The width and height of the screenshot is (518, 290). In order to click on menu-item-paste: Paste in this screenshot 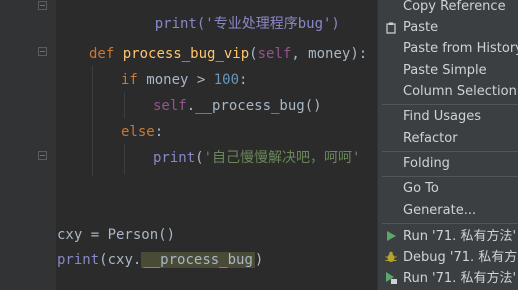, I will do `click(448, 27)`.